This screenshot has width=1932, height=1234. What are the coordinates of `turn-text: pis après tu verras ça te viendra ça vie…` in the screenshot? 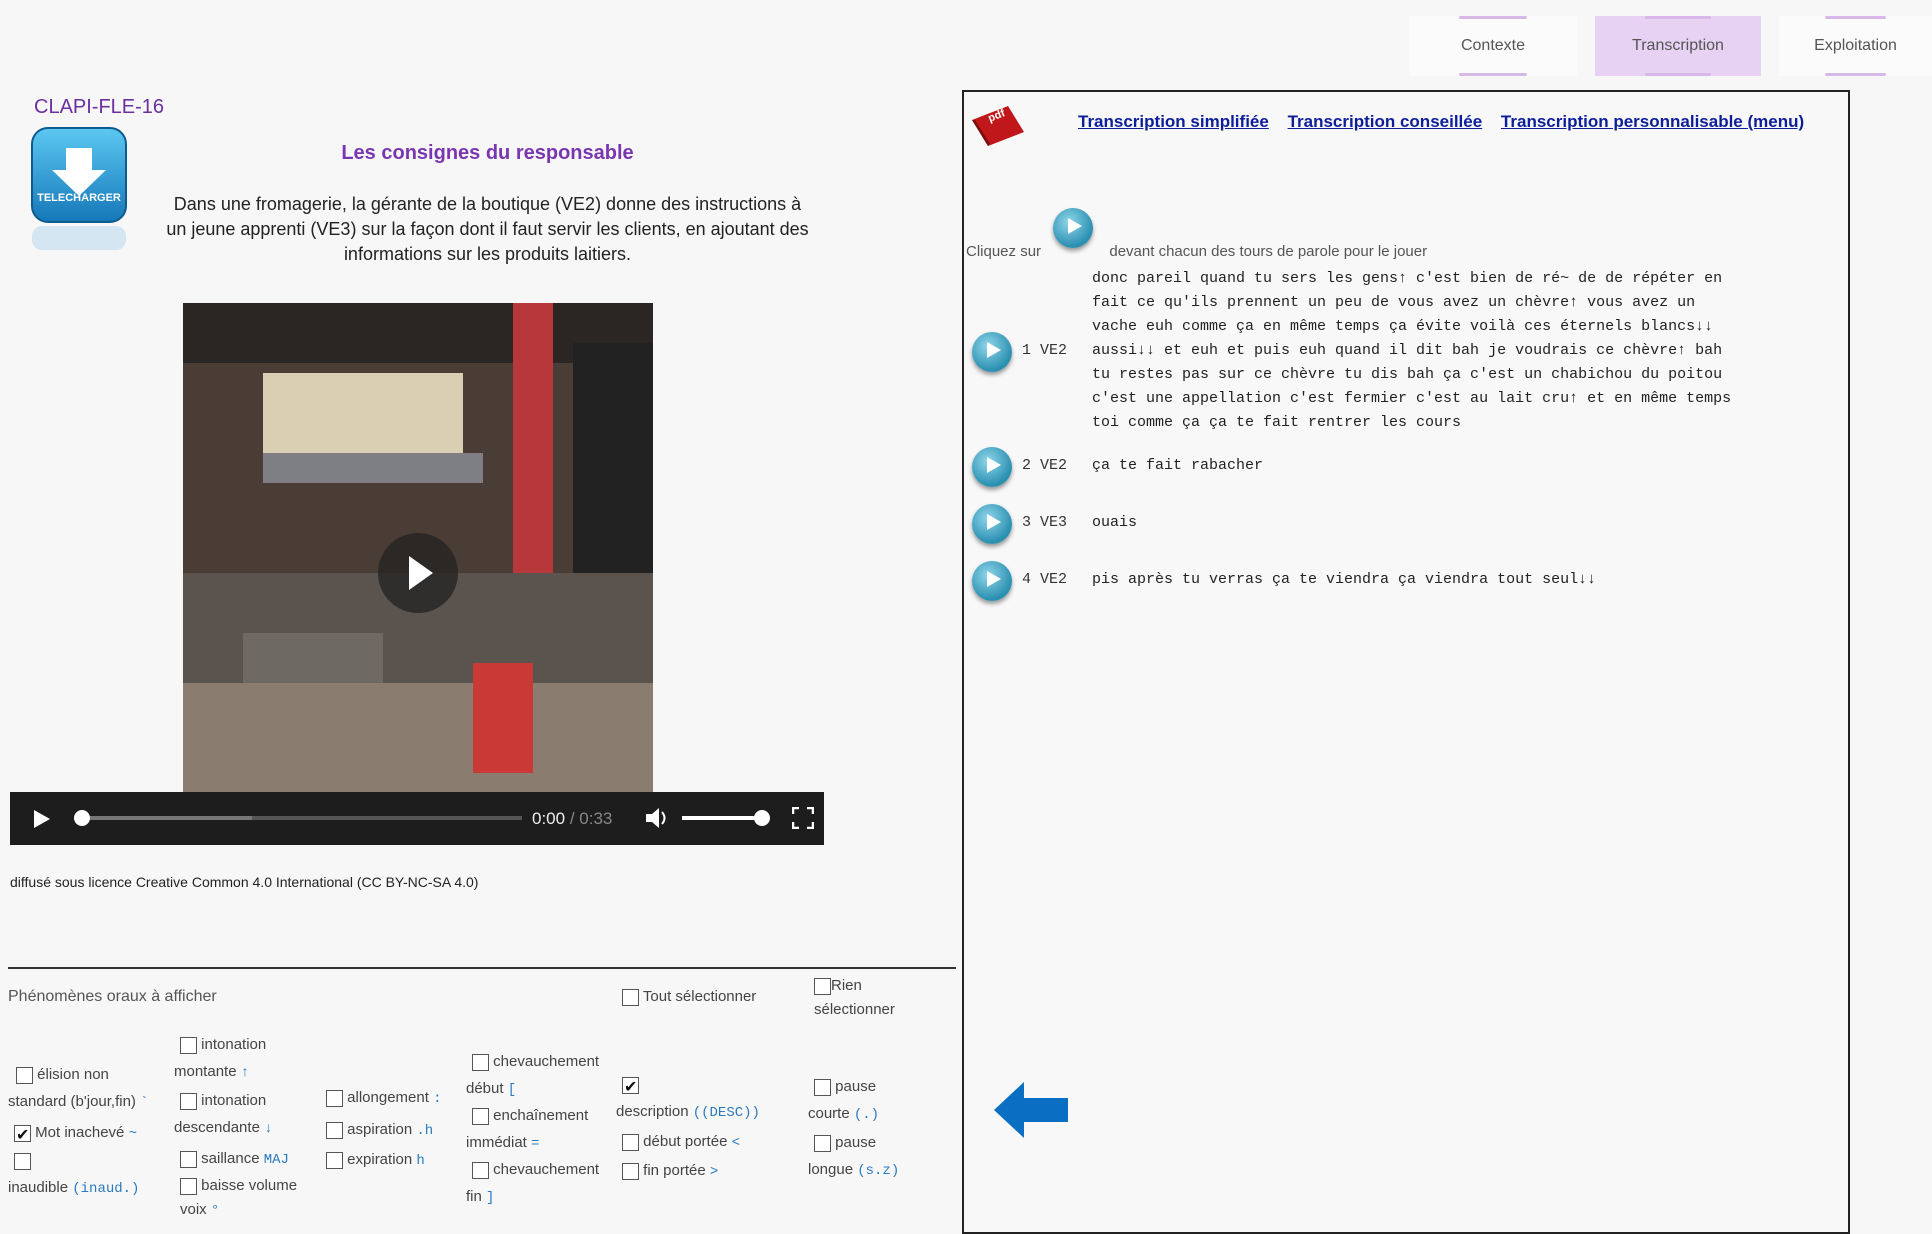 It's located at (1344, 579).